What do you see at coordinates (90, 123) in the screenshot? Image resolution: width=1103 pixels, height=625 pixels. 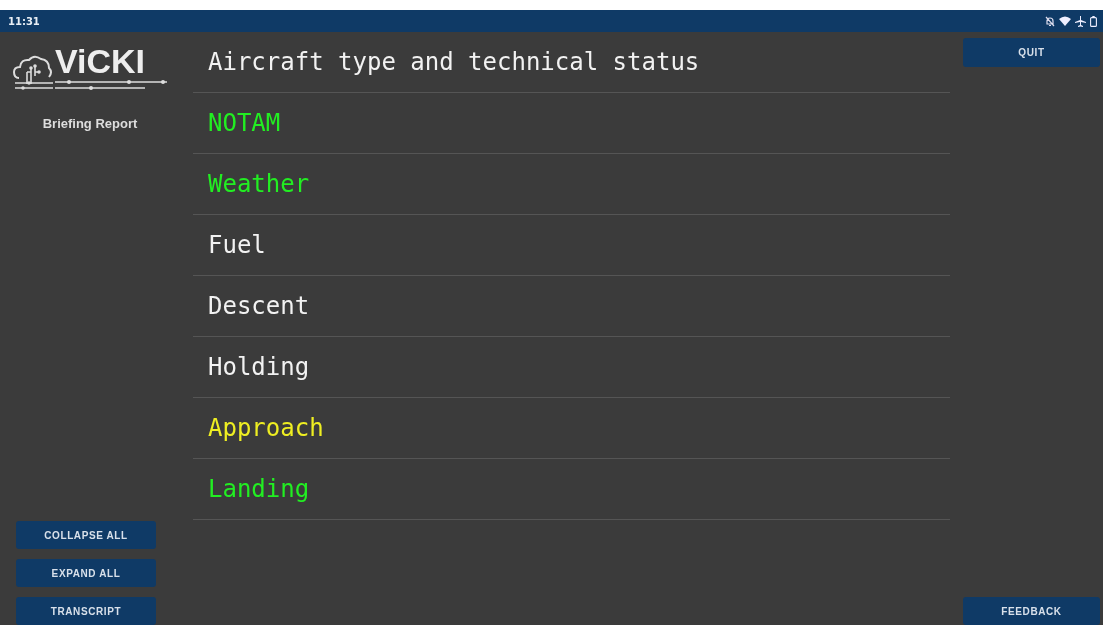 I see `report-title: Briefing Report` at bounding box center [90, 123].